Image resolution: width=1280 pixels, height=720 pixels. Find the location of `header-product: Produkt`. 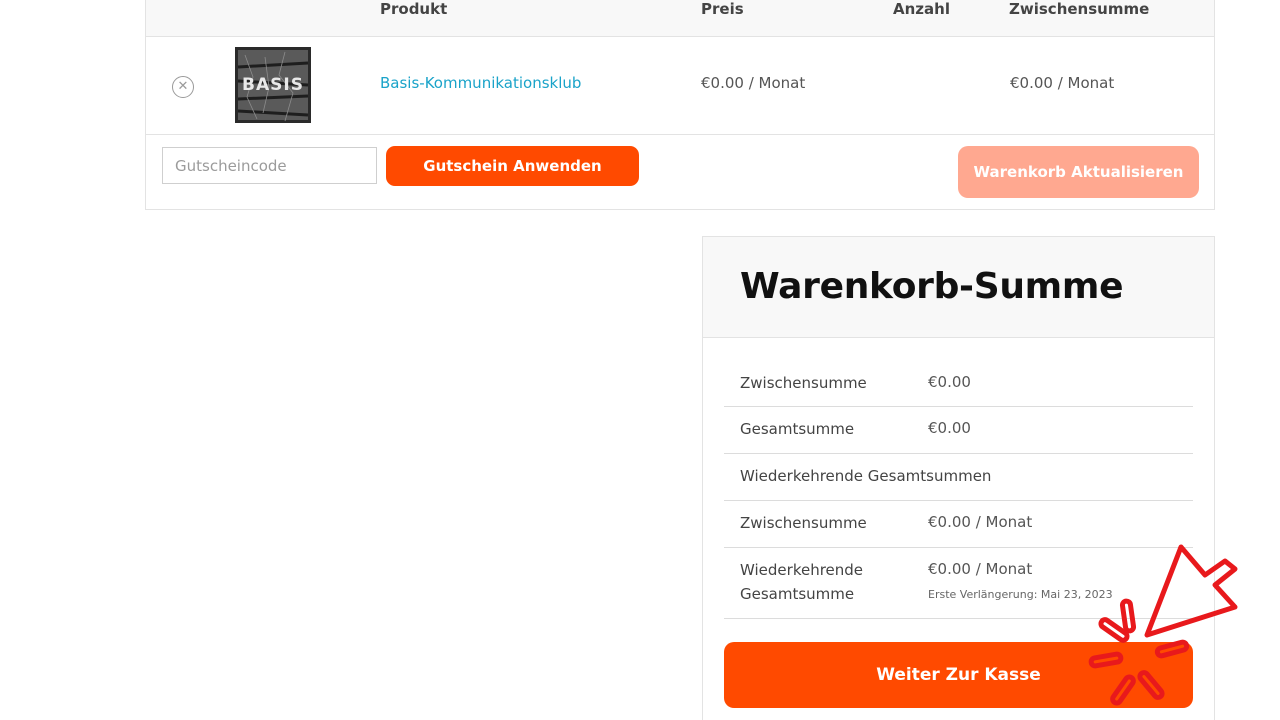

header-product: Produkt is located at coordinates (414, 9).